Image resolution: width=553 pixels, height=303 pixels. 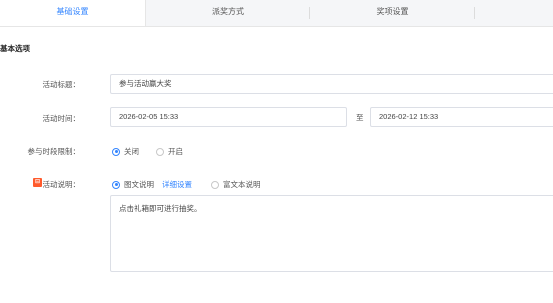 I want to click on tab-basic-settings: 基础设置, so click(x=72, y=13).